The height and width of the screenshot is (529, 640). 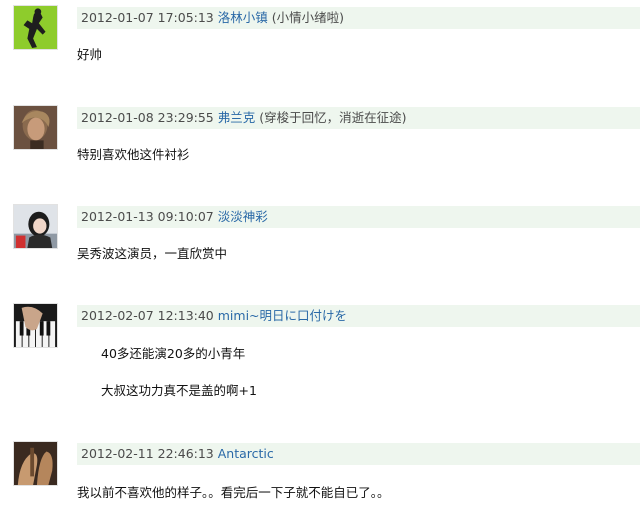 What do you see at coordinates (179, 390) in the screenshot?
I see `comment-text: 大叔这功力真不是盖的啊+1` at bounding box center [179, 390].